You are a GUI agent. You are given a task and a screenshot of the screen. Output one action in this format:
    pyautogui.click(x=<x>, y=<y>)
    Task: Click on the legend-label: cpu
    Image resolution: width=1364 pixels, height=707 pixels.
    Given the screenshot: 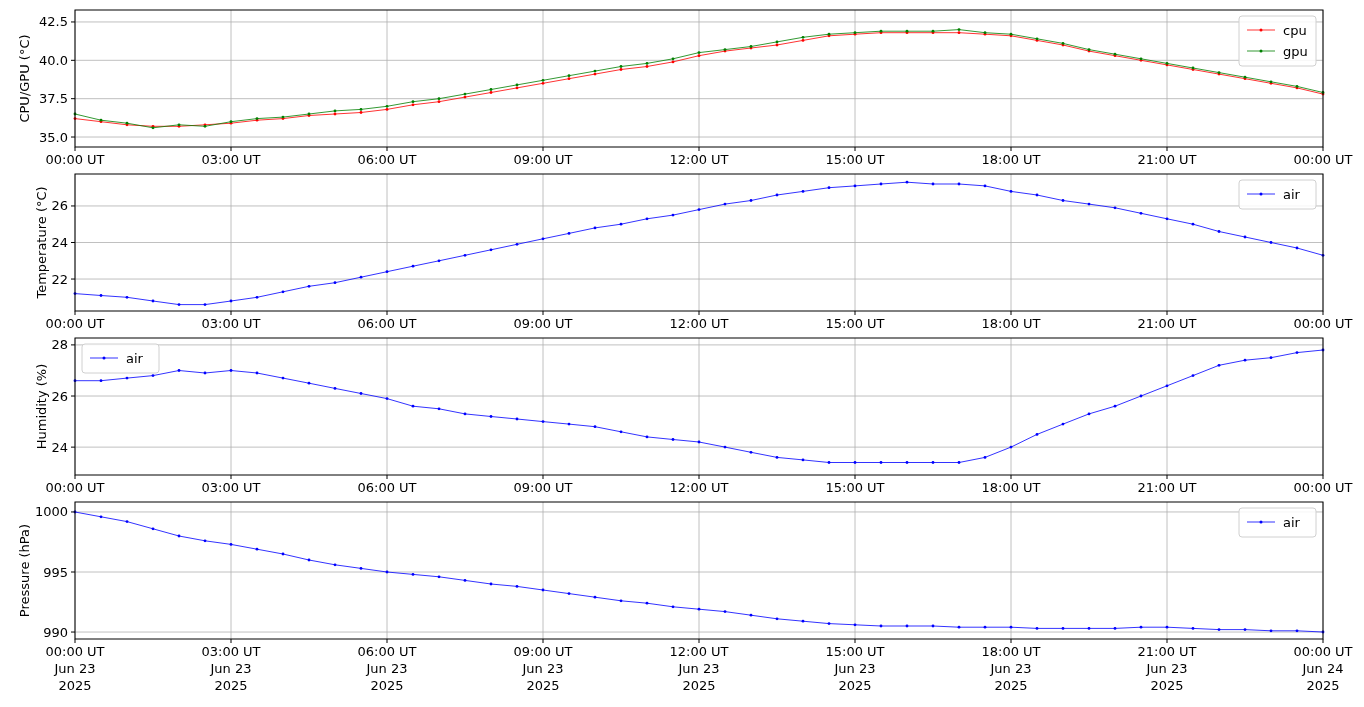 What is the action you would take?
    pyautogui.click(x=1295, y=30)
    